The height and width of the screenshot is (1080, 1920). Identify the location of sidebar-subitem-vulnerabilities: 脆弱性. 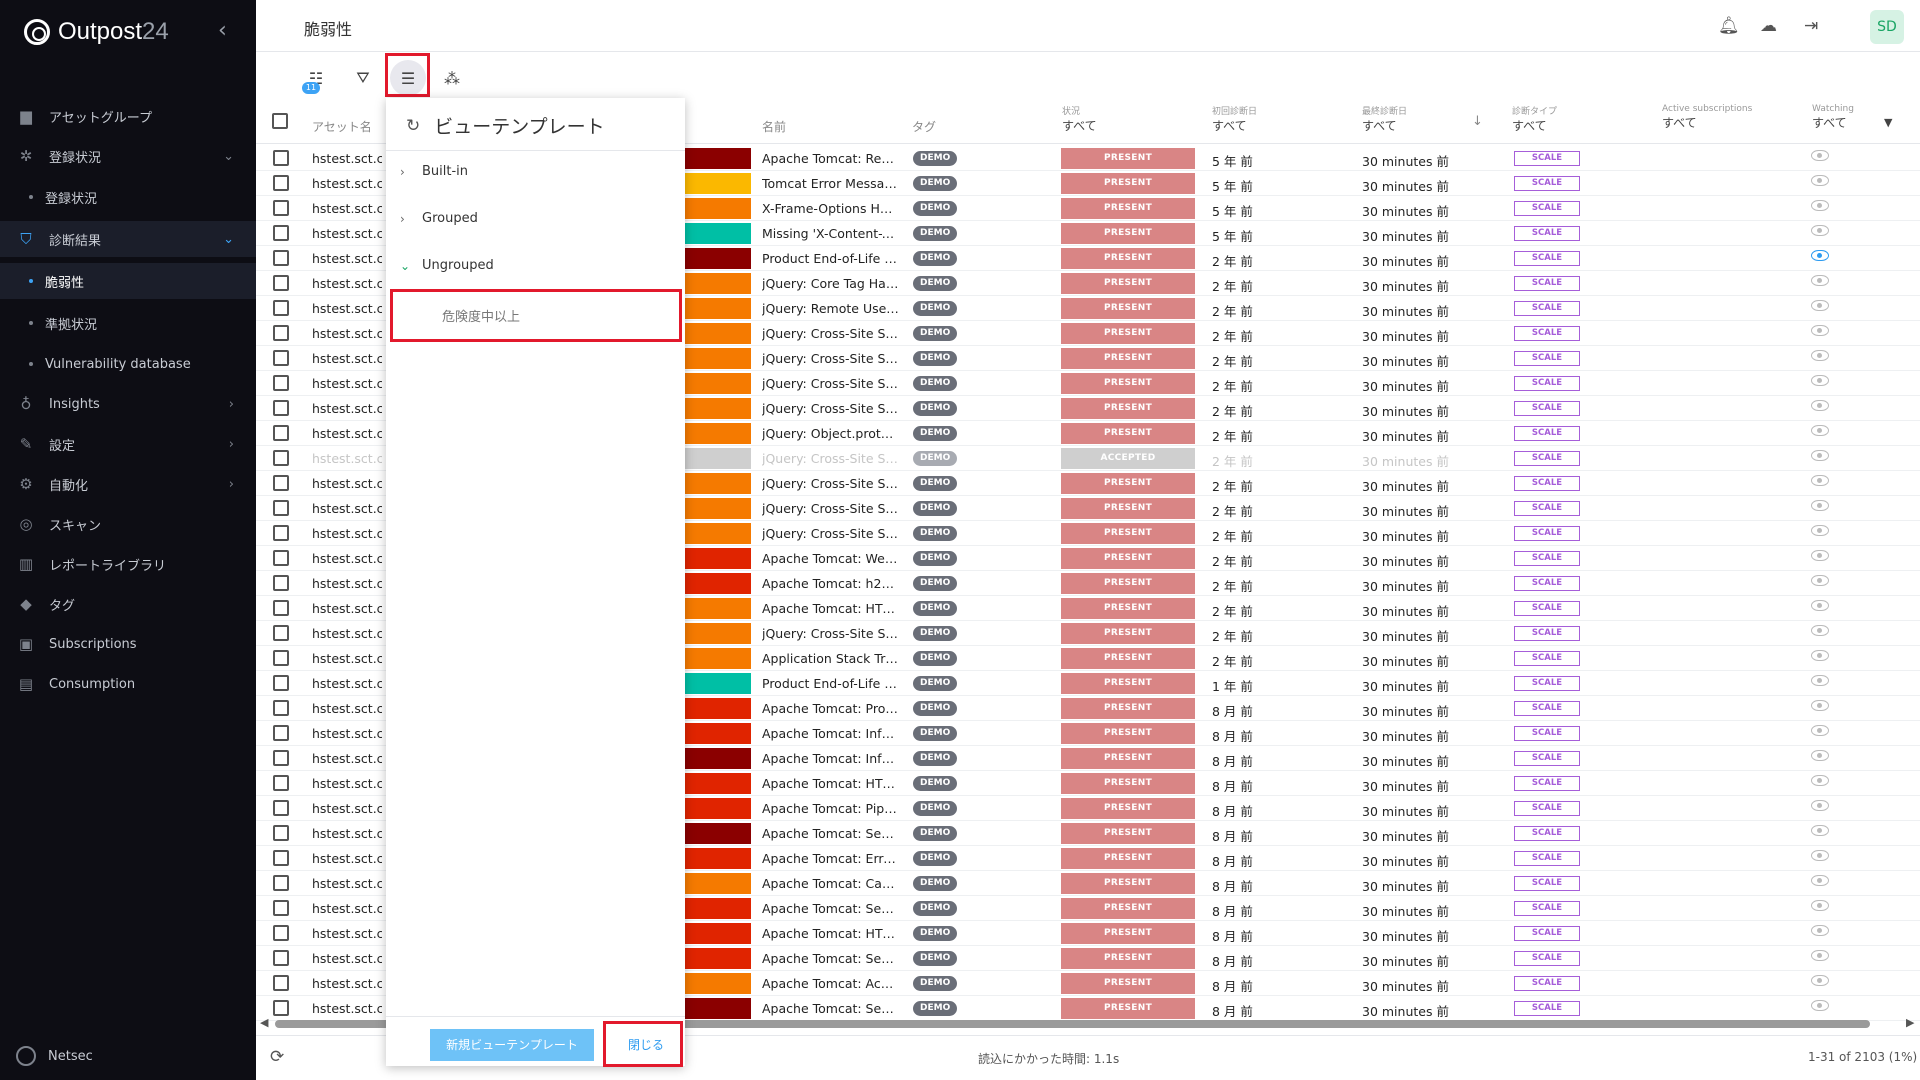
(128, 281).